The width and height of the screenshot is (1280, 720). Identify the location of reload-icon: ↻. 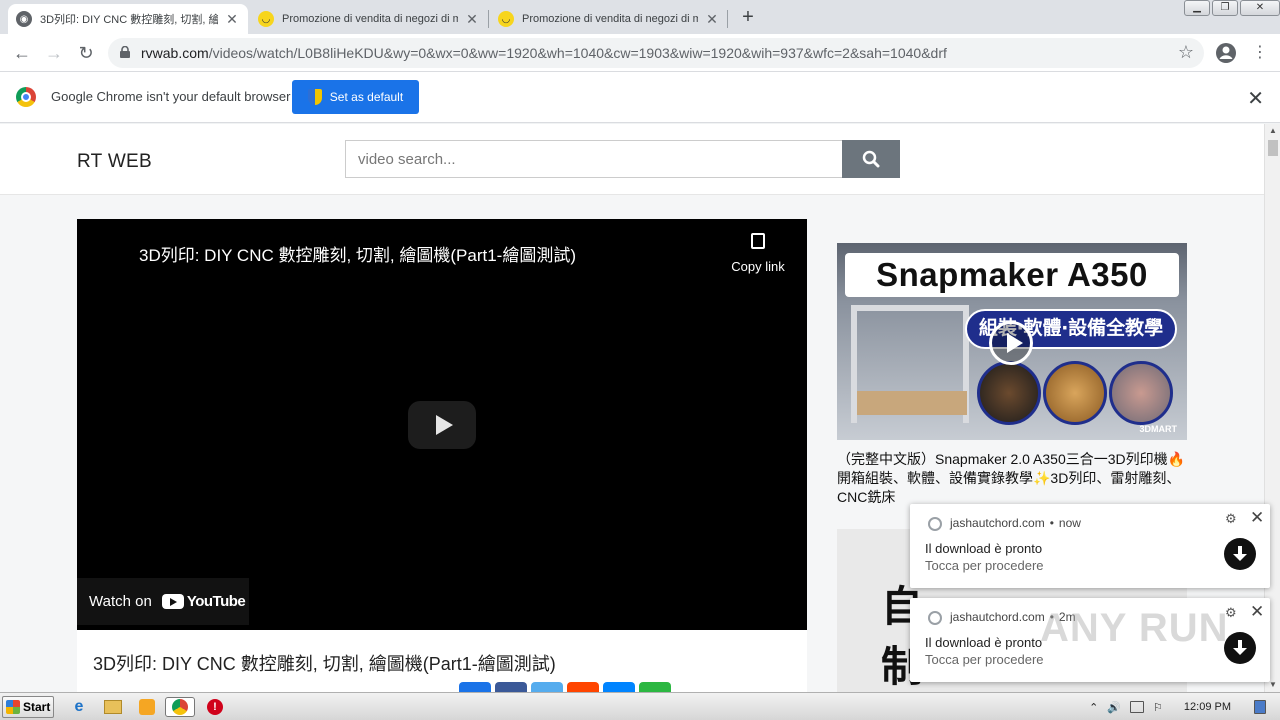
(86, 53).